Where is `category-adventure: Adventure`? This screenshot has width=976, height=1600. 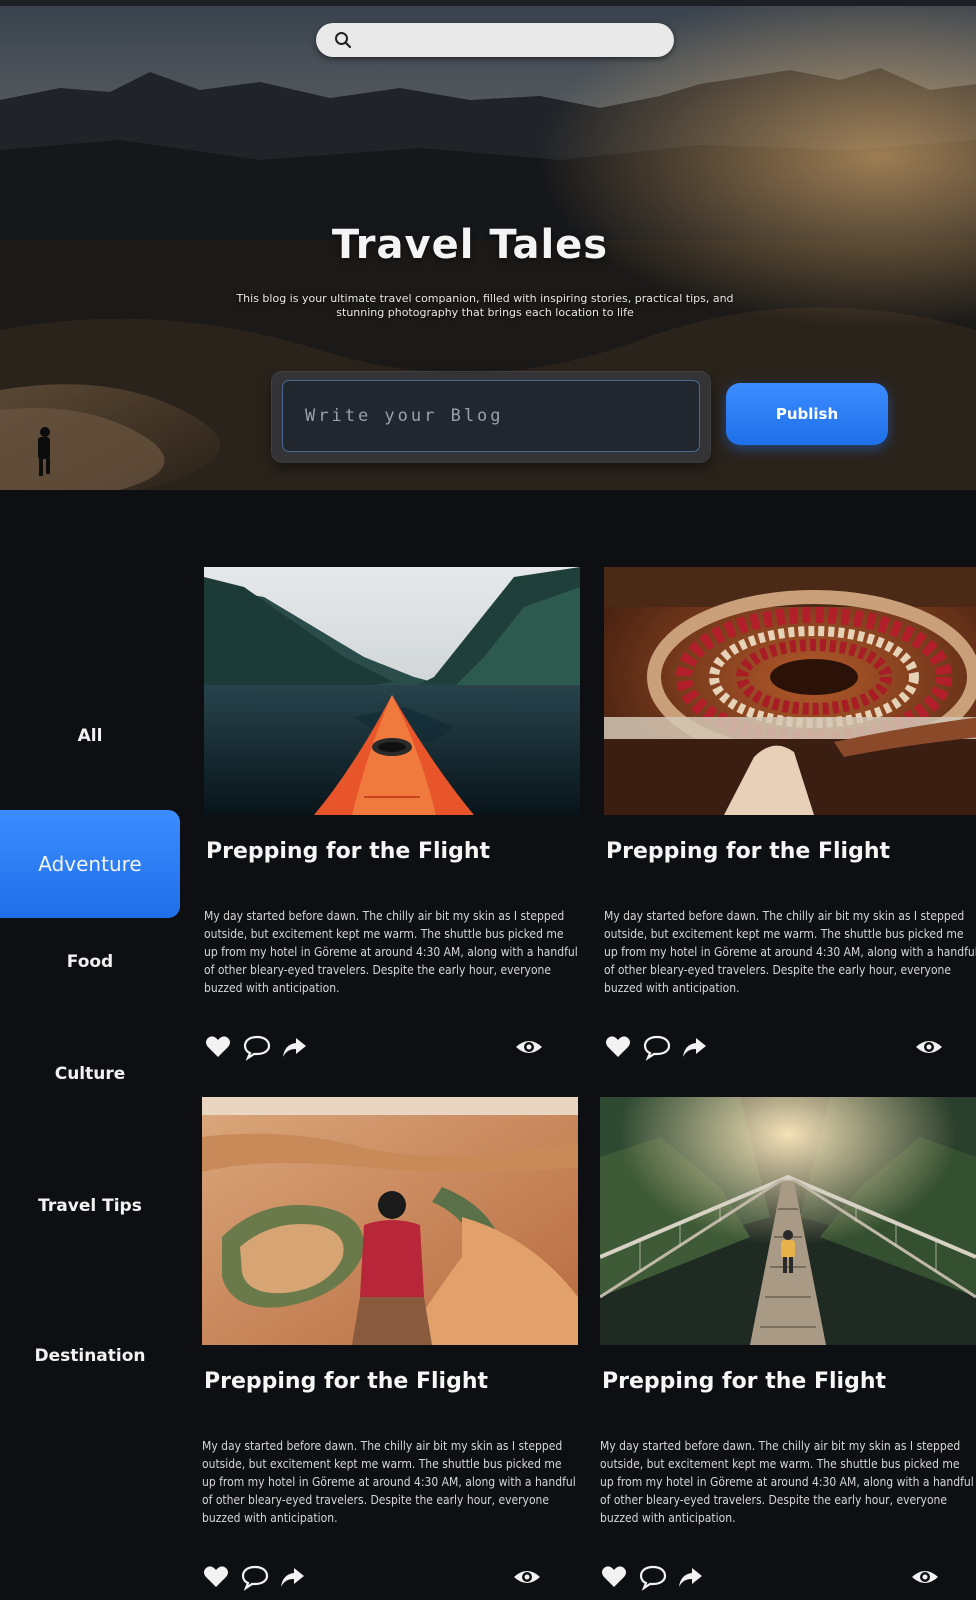 category-adventure: Adventure is located at coordinates (90, 864).